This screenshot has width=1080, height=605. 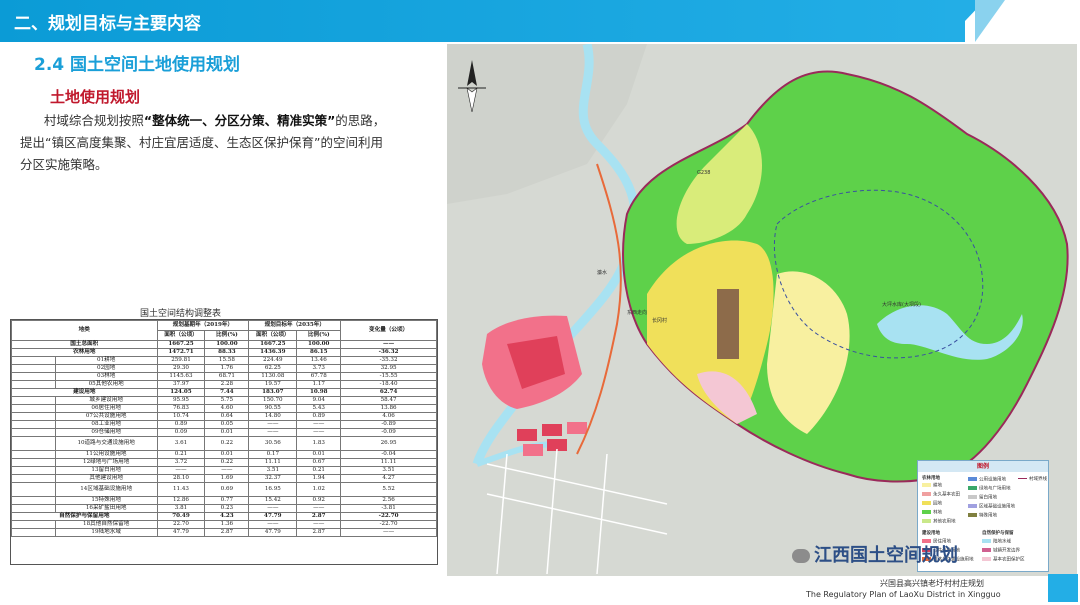 What do you see at coordinates (181, 508) in the screenshot?
I see `table-cell: 3.81` at bounding box center [181, 508].